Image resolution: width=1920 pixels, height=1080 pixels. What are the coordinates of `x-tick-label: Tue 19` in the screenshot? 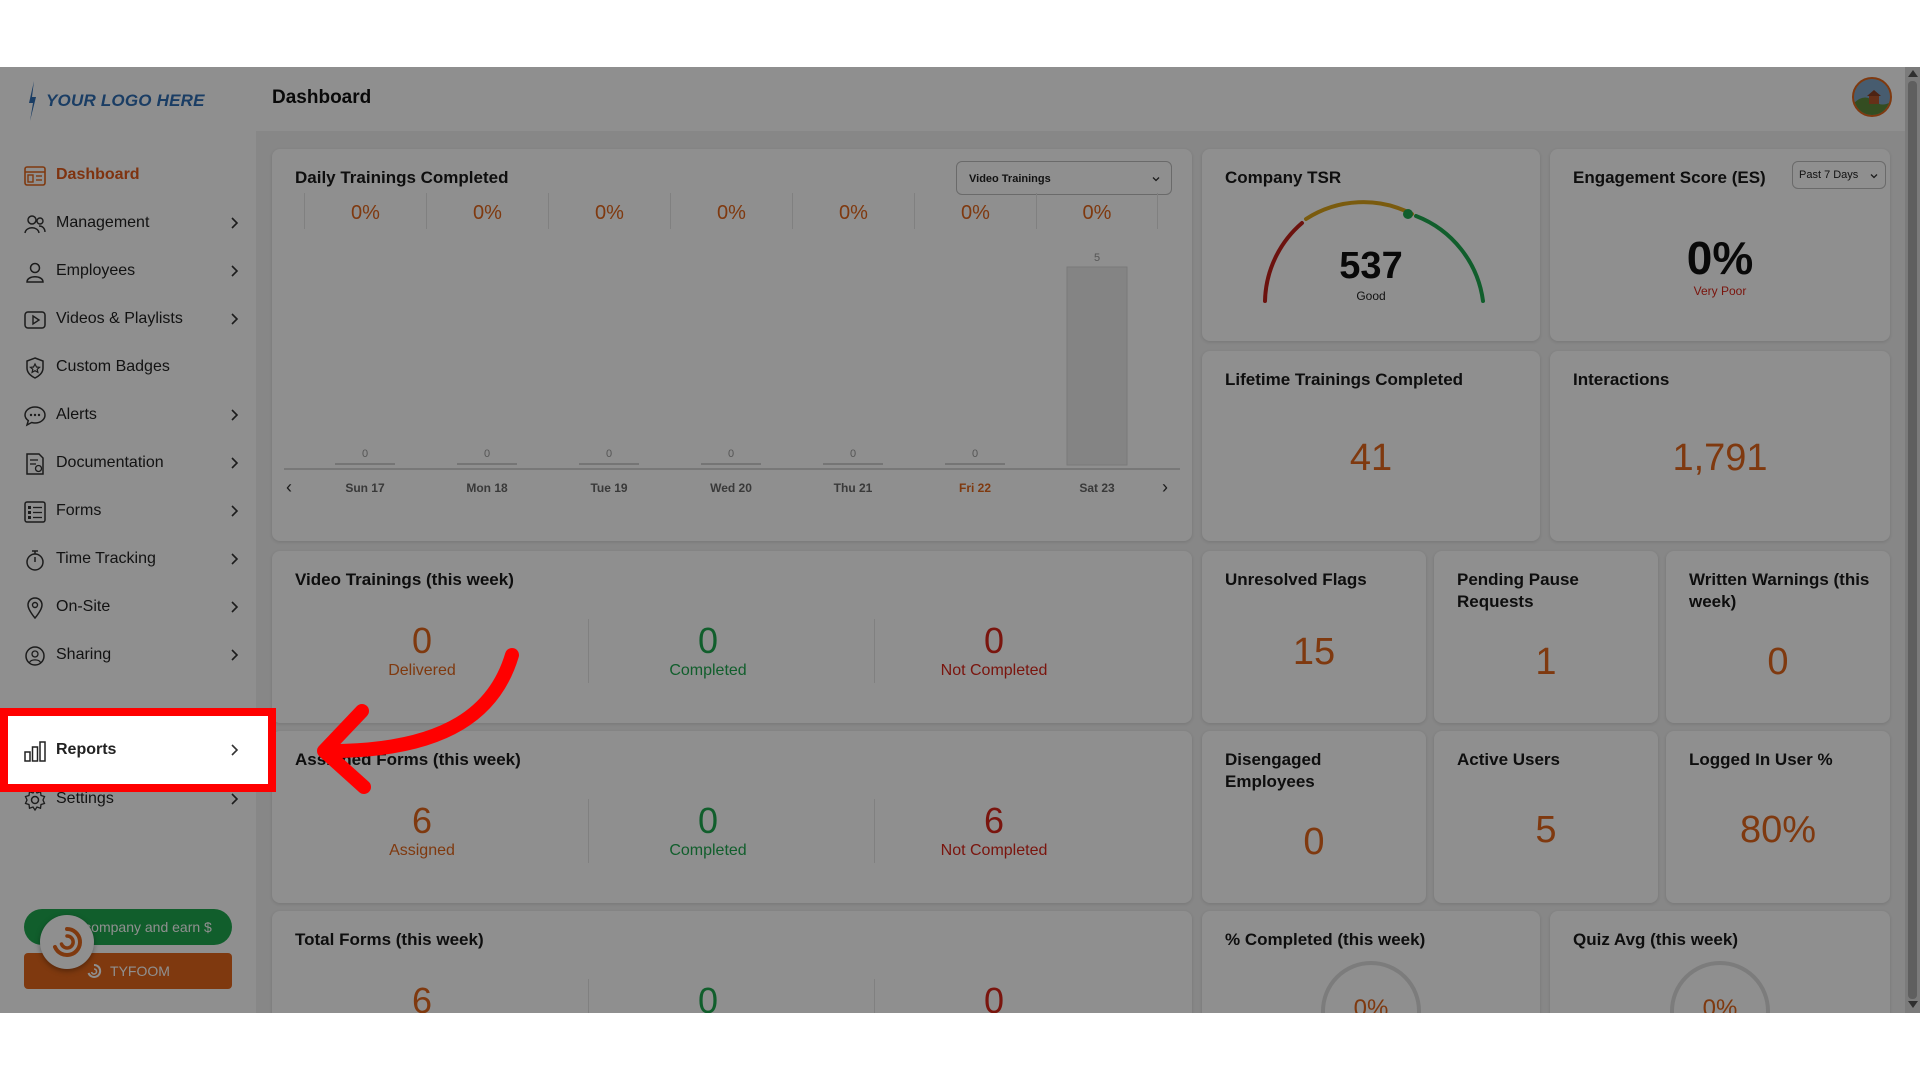 It's located at (609, 488).